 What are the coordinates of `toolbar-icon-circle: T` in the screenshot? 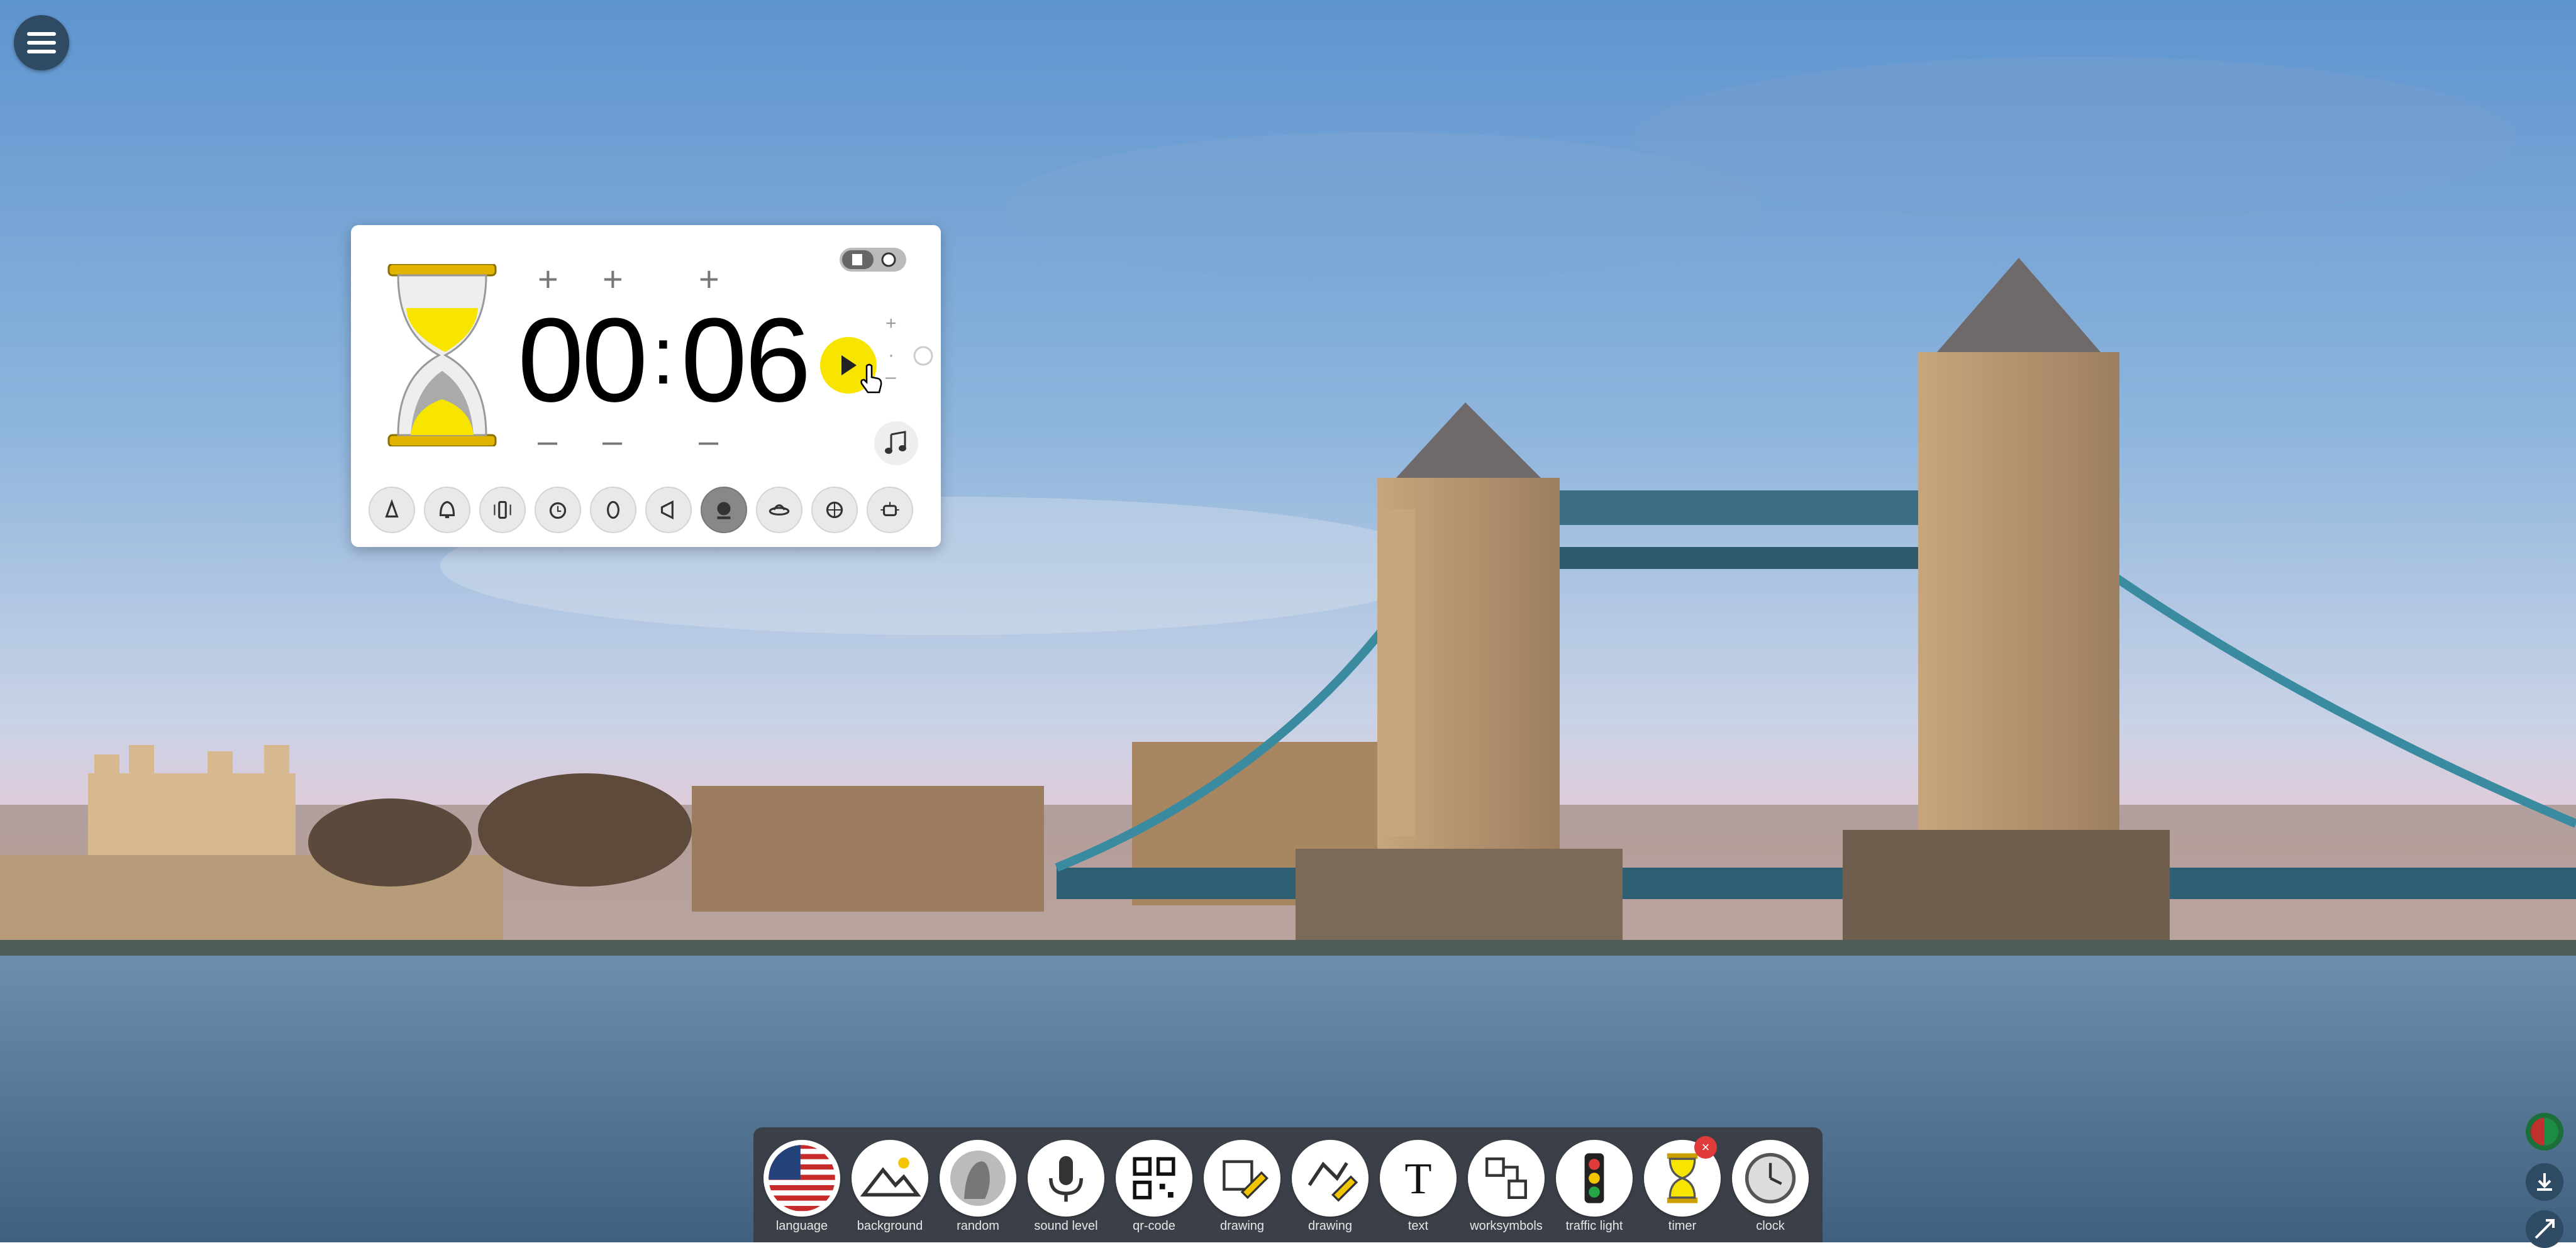 It's located at (1418, 1178).